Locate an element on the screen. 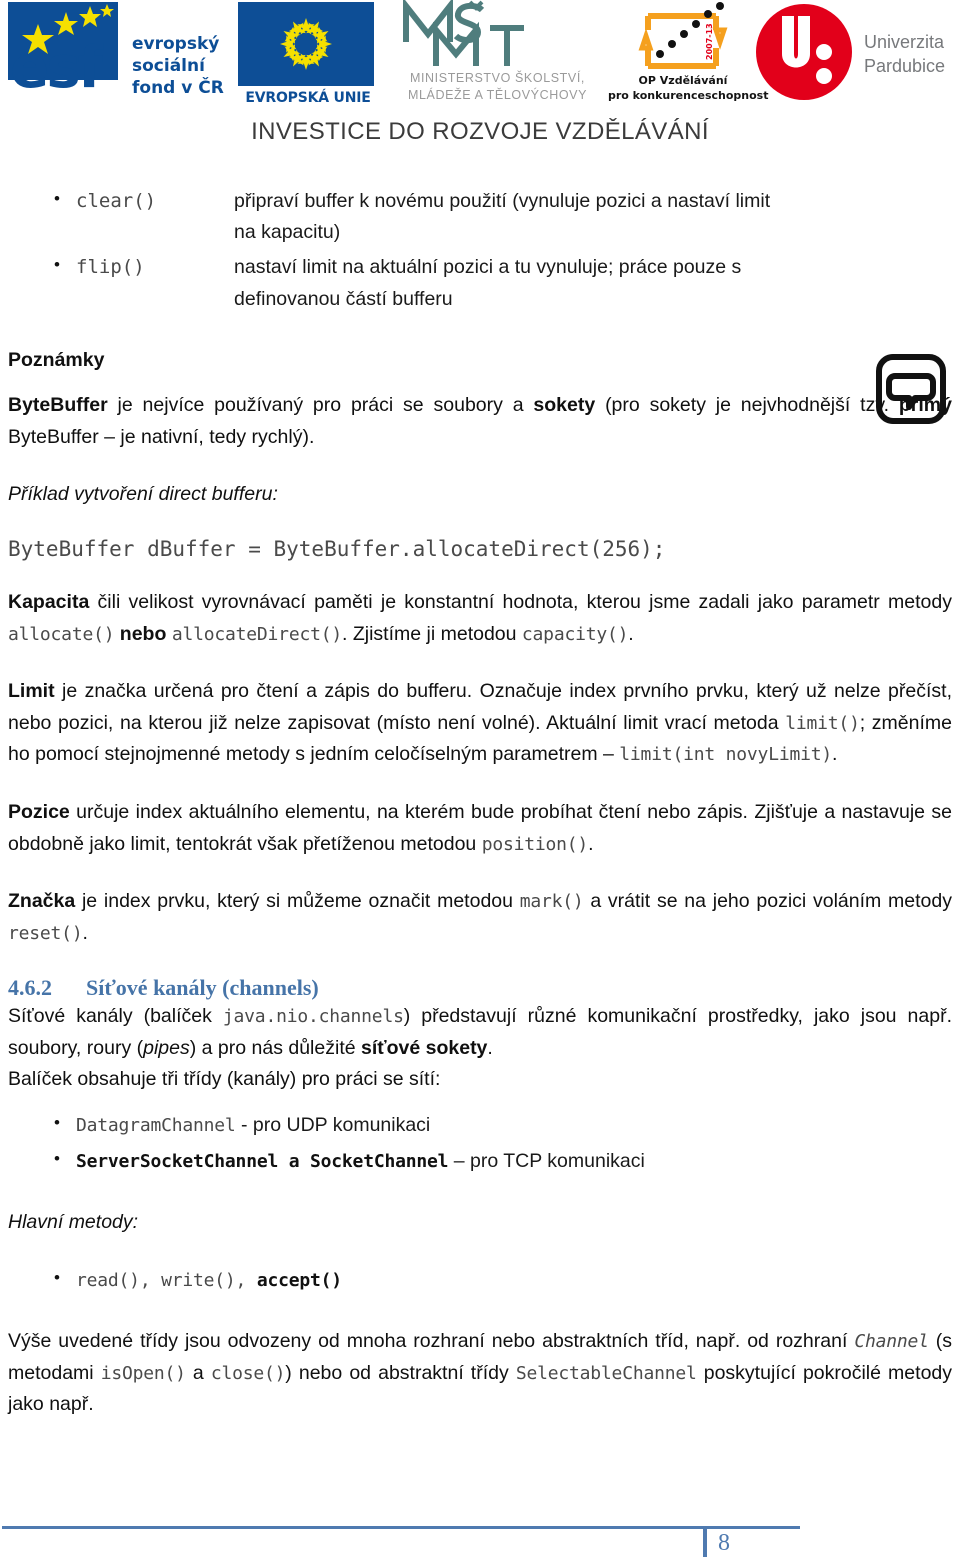 The image size is (960, 1566). main-methods-caption: Hlavní metody: is located at coordinates (480, 1223).